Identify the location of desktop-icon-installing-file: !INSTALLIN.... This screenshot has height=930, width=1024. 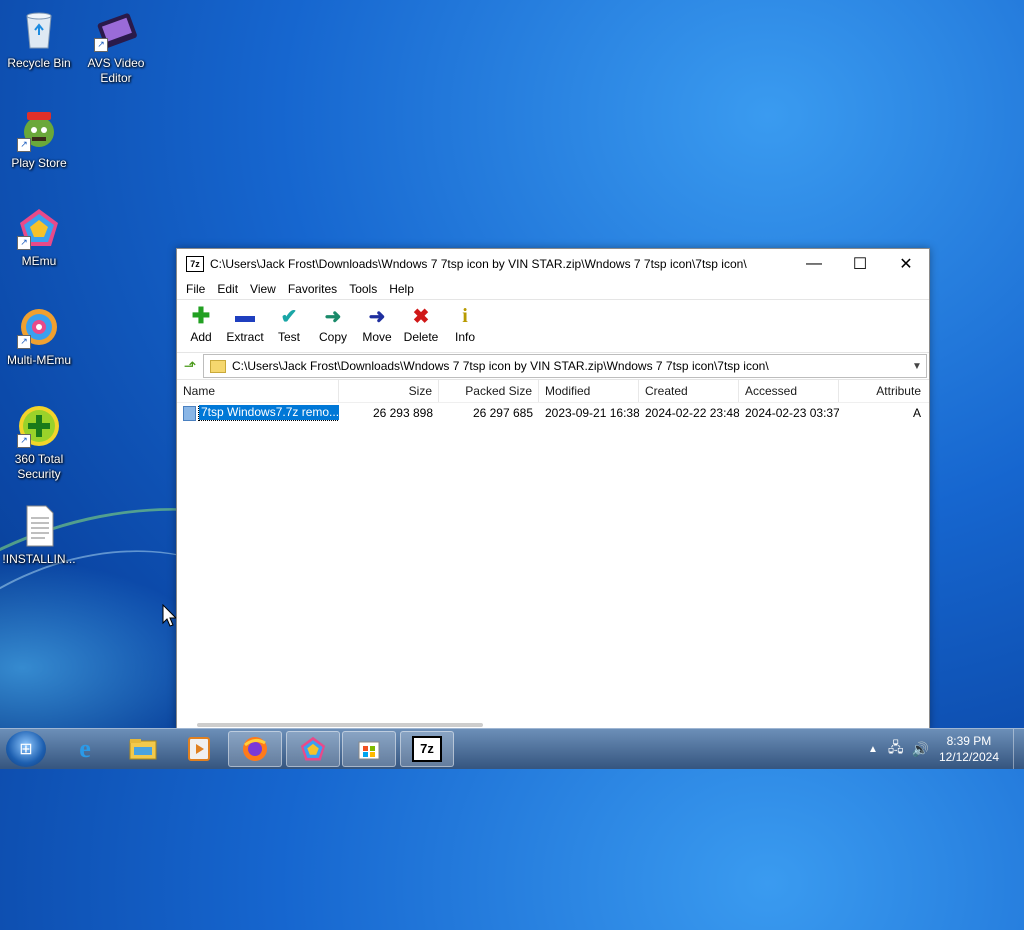
(39, 535).